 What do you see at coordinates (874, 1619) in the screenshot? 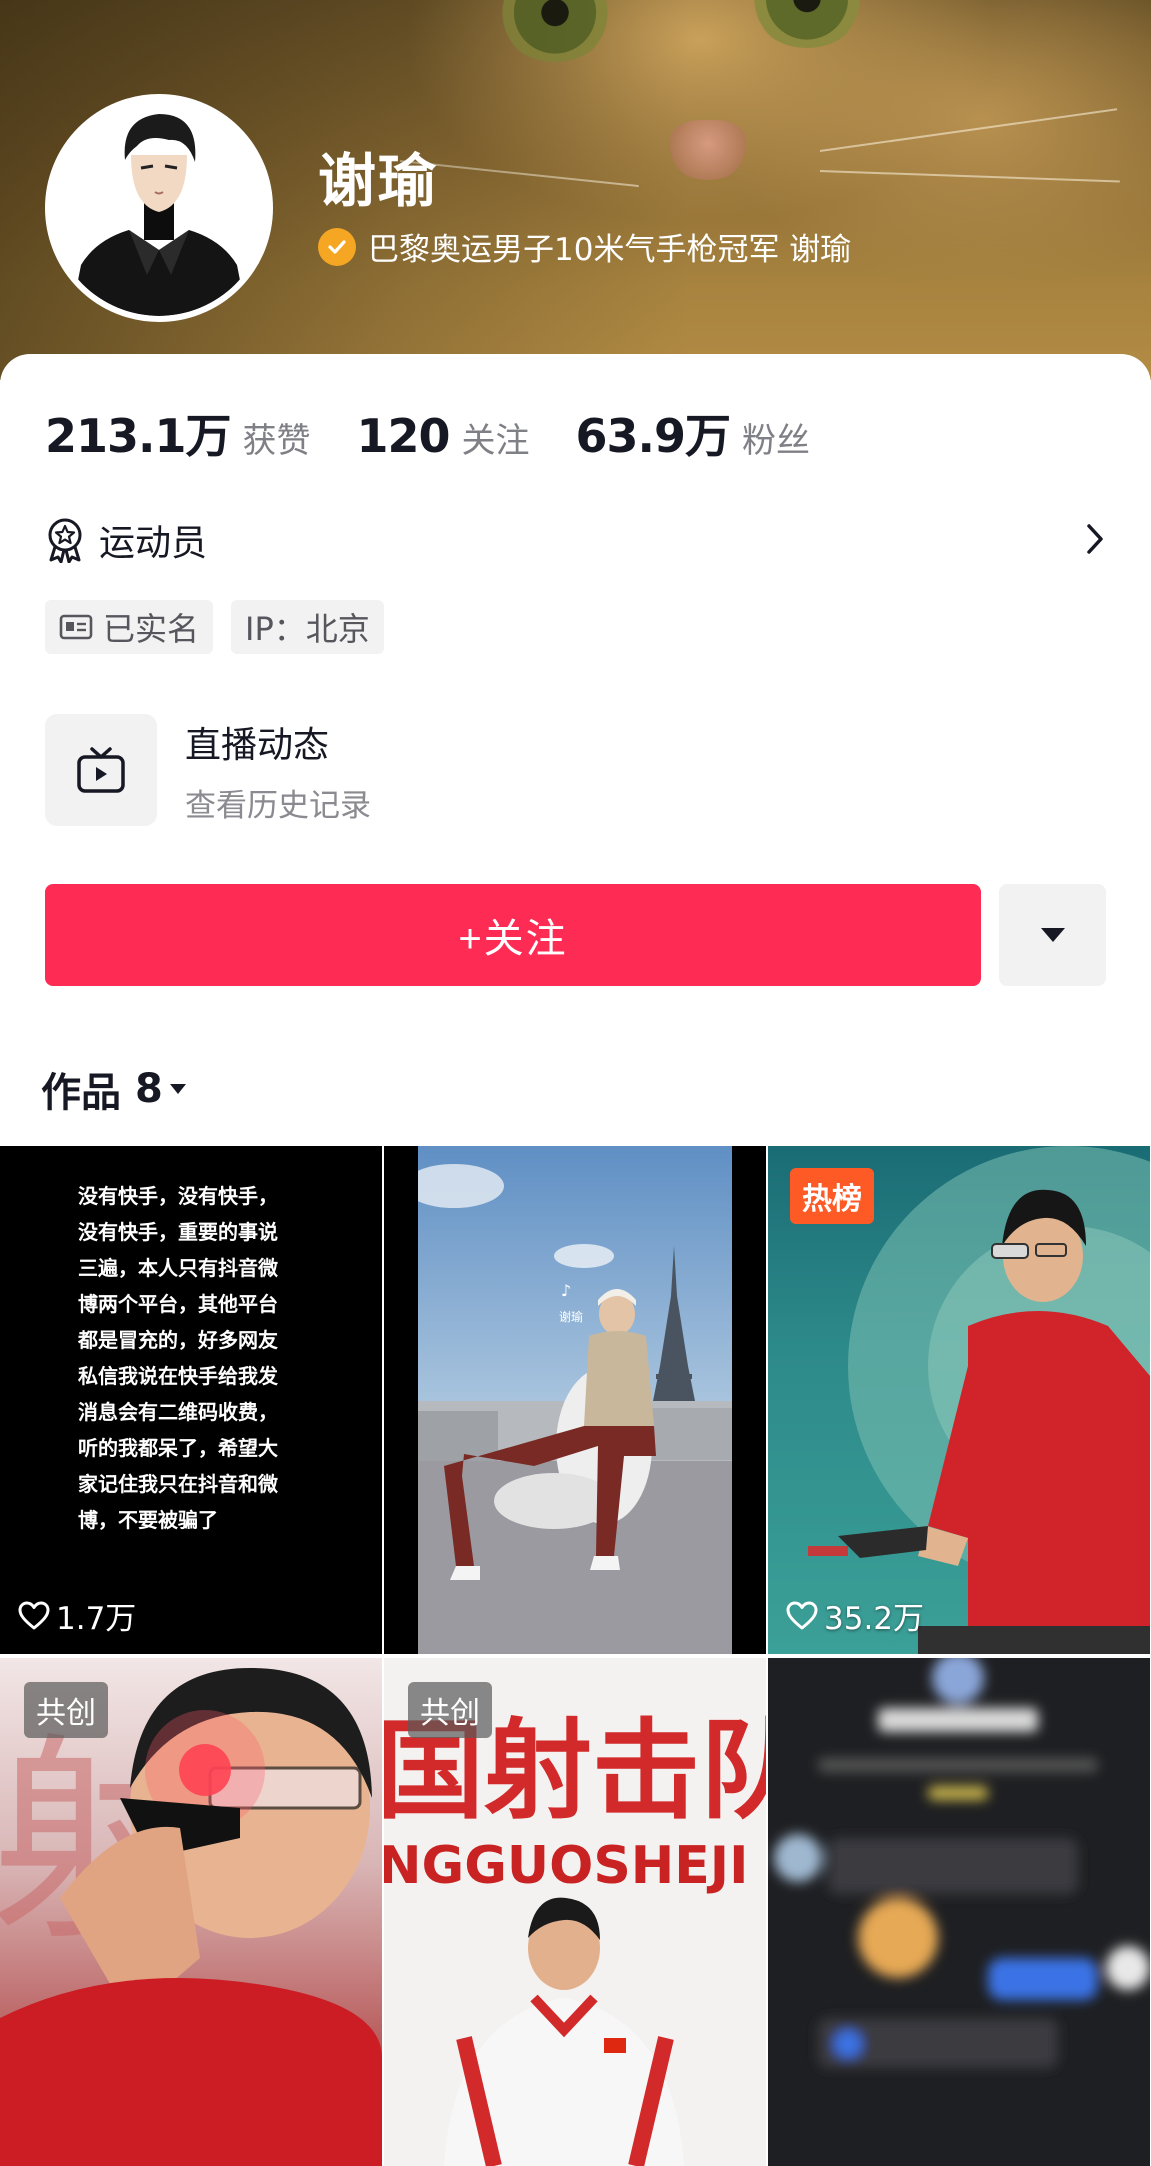
I see `like-count-value: 35.2万` at bounding box center [874, 1619].